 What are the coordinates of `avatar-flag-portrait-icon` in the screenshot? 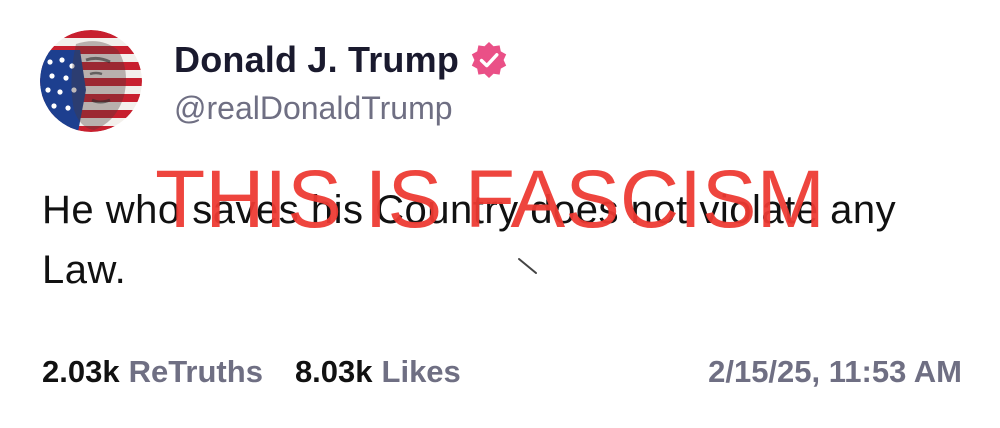 It's located at (91, 81).